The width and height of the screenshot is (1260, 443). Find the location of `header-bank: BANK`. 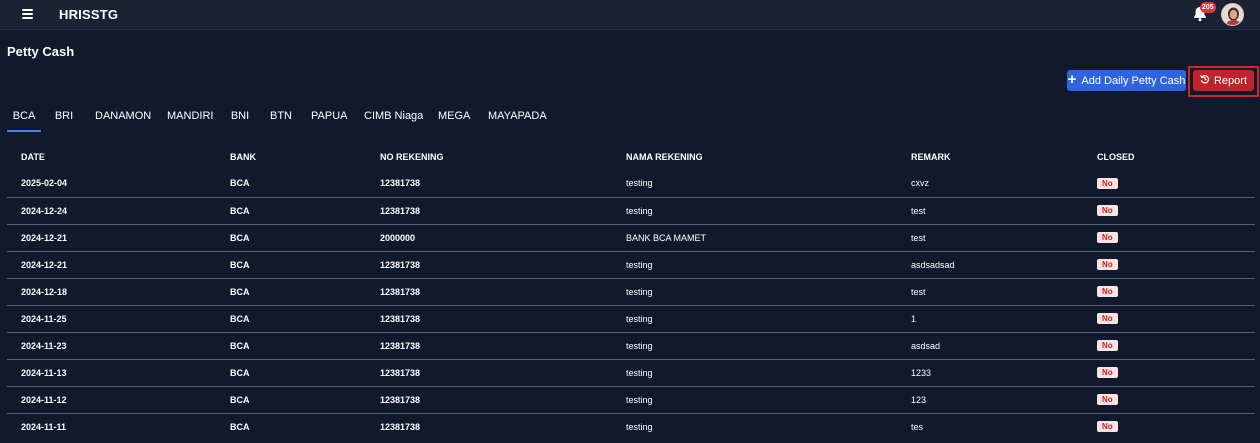

header-bank: BANK is located at coordinates (291, 156).